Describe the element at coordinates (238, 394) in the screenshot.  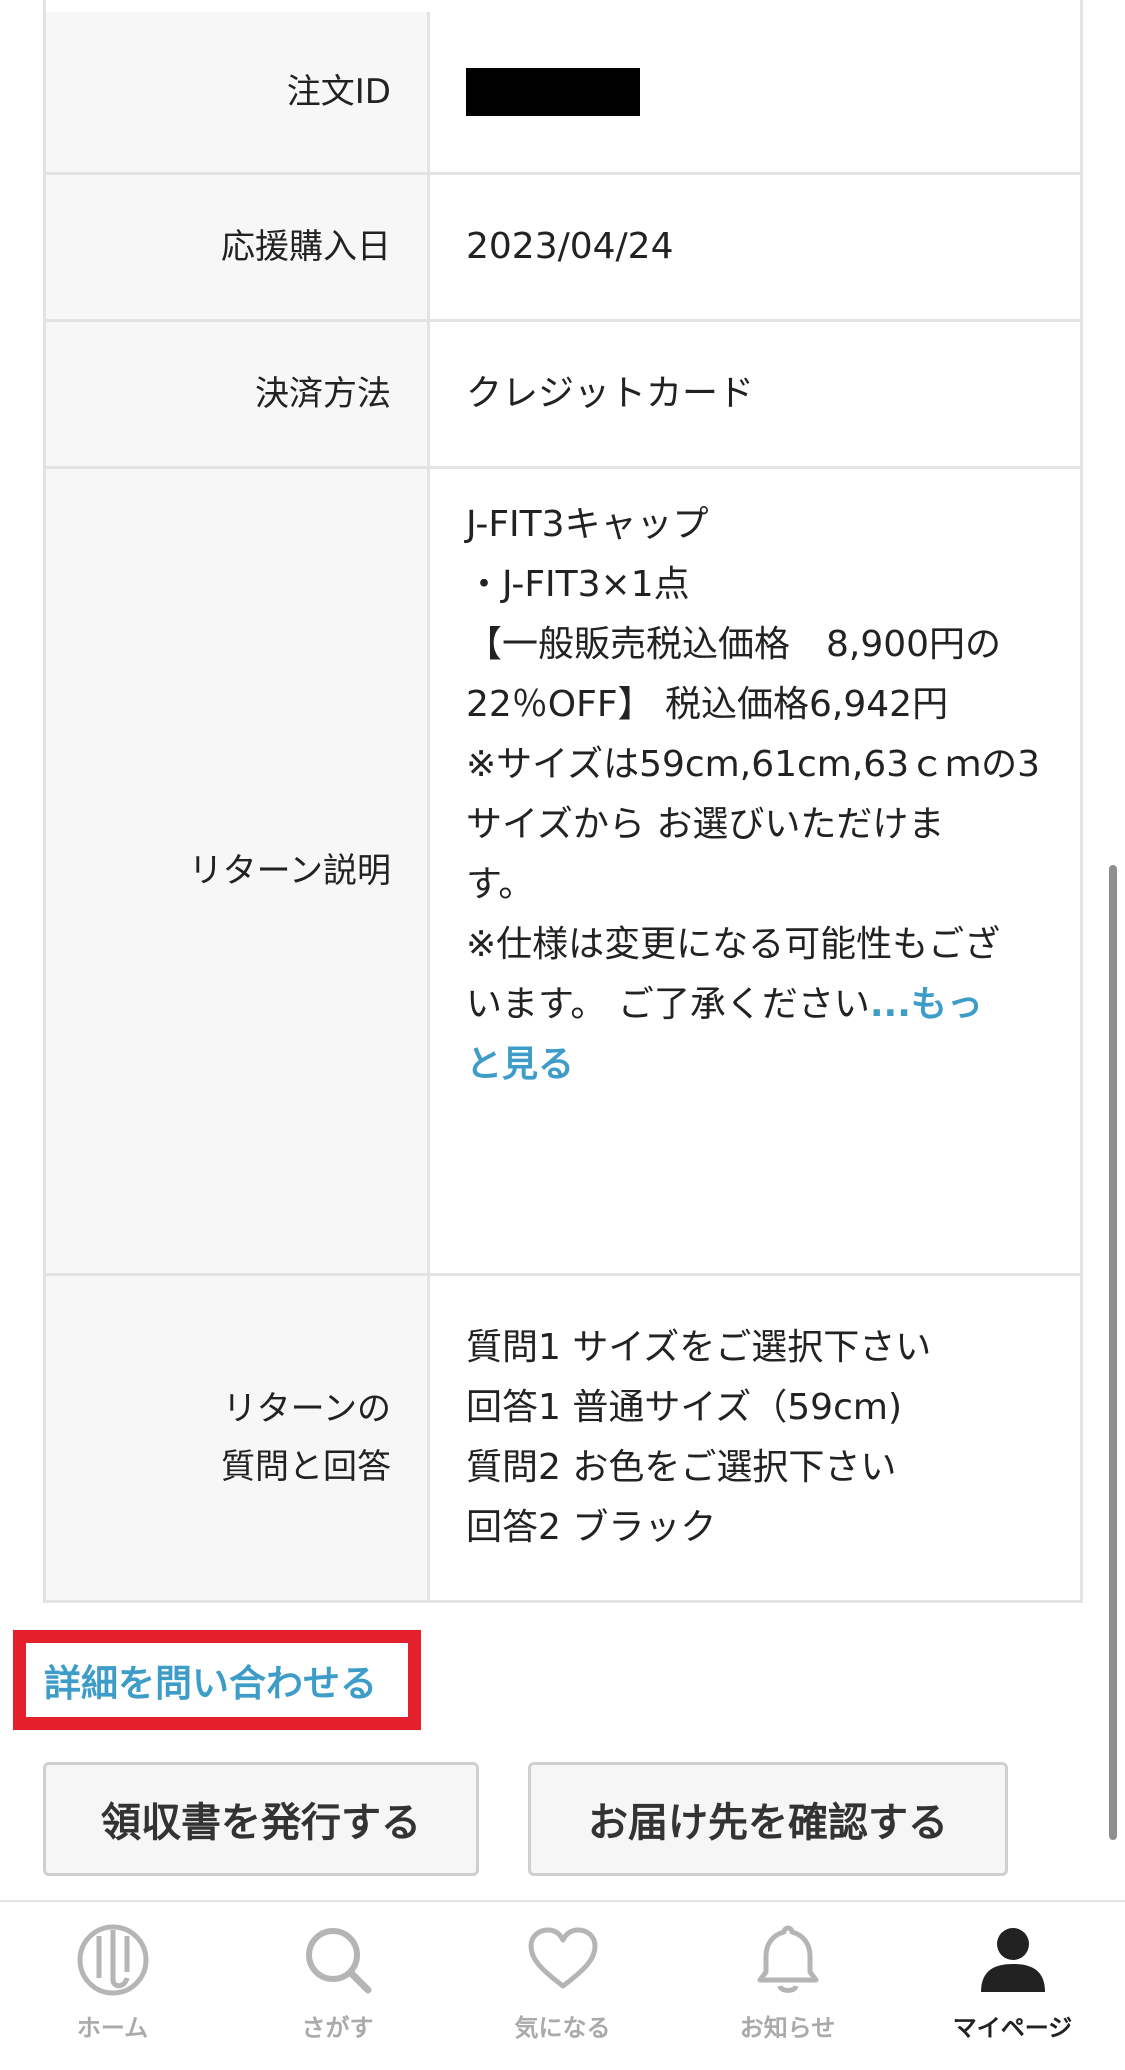
I see `payment-method-label: 決済方法` at that location.